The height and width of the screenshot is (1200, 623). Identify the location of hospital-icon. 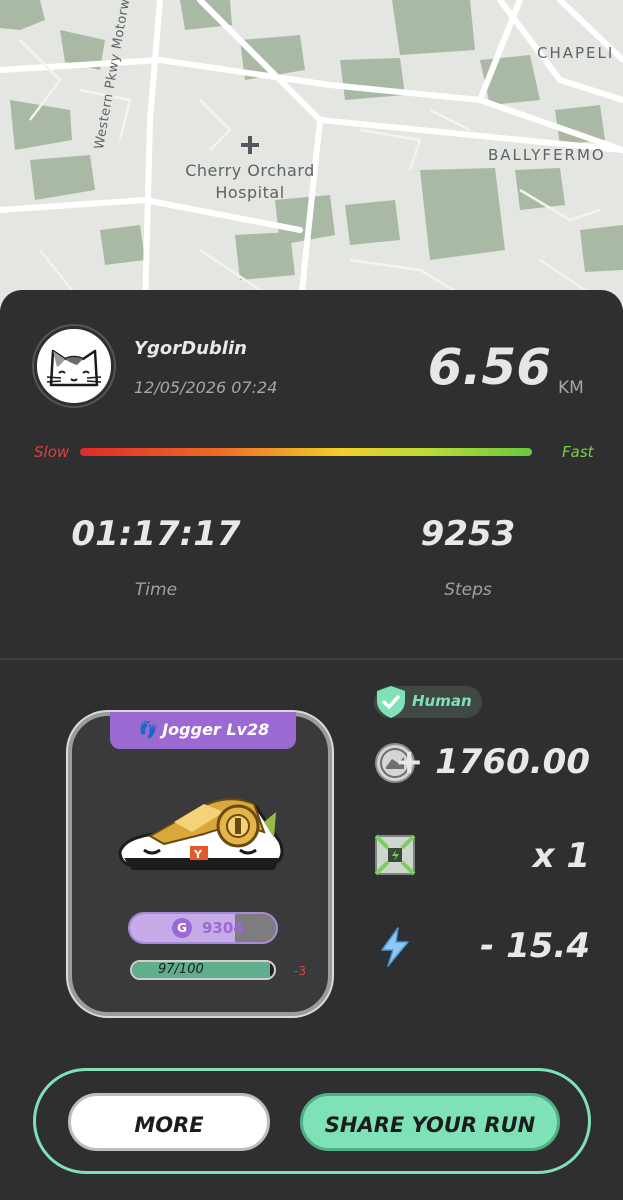
(250, 145).